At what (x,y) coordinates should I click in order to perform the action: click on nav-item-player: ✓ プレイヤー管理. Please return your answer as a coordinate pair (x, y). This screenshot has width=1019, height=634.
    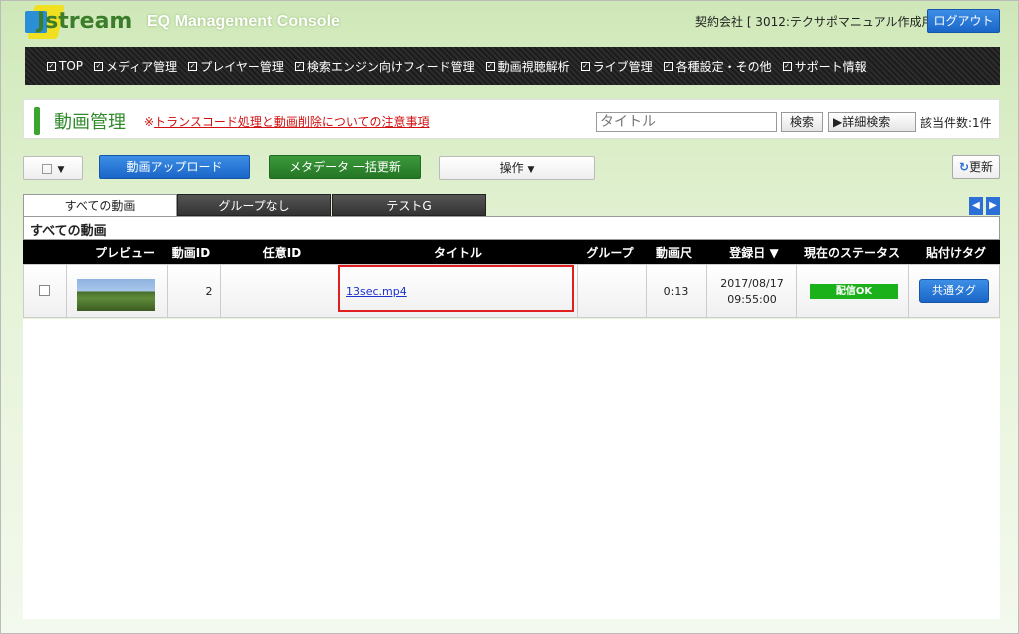
    Looking at the image, I should click on (236, 66).